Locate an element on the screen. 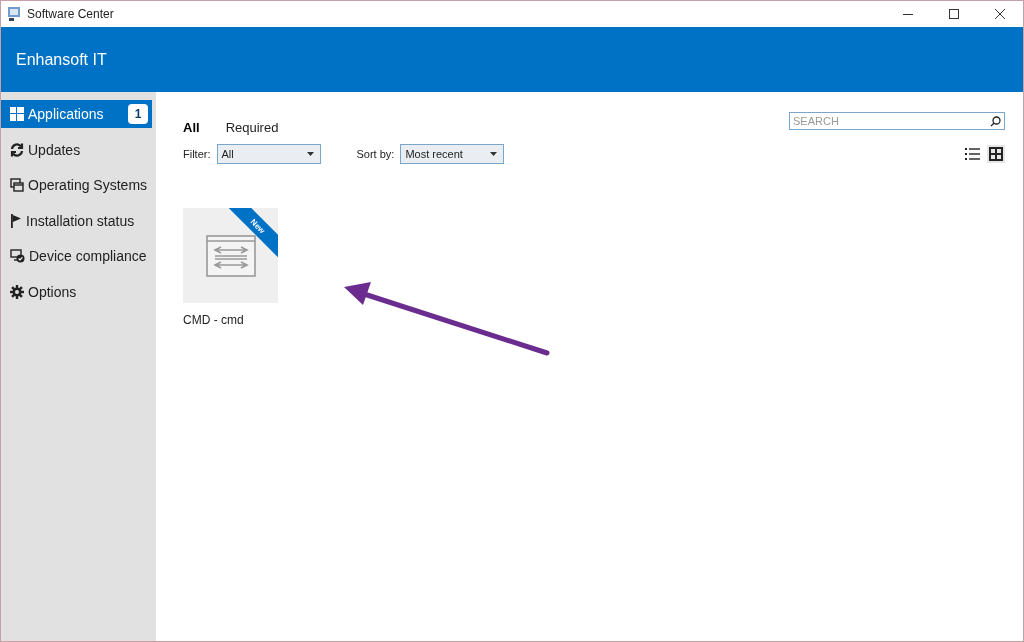 The image size is (1024, 642). sidebar-item: Operating Systems is located at coordinates (76, 185).